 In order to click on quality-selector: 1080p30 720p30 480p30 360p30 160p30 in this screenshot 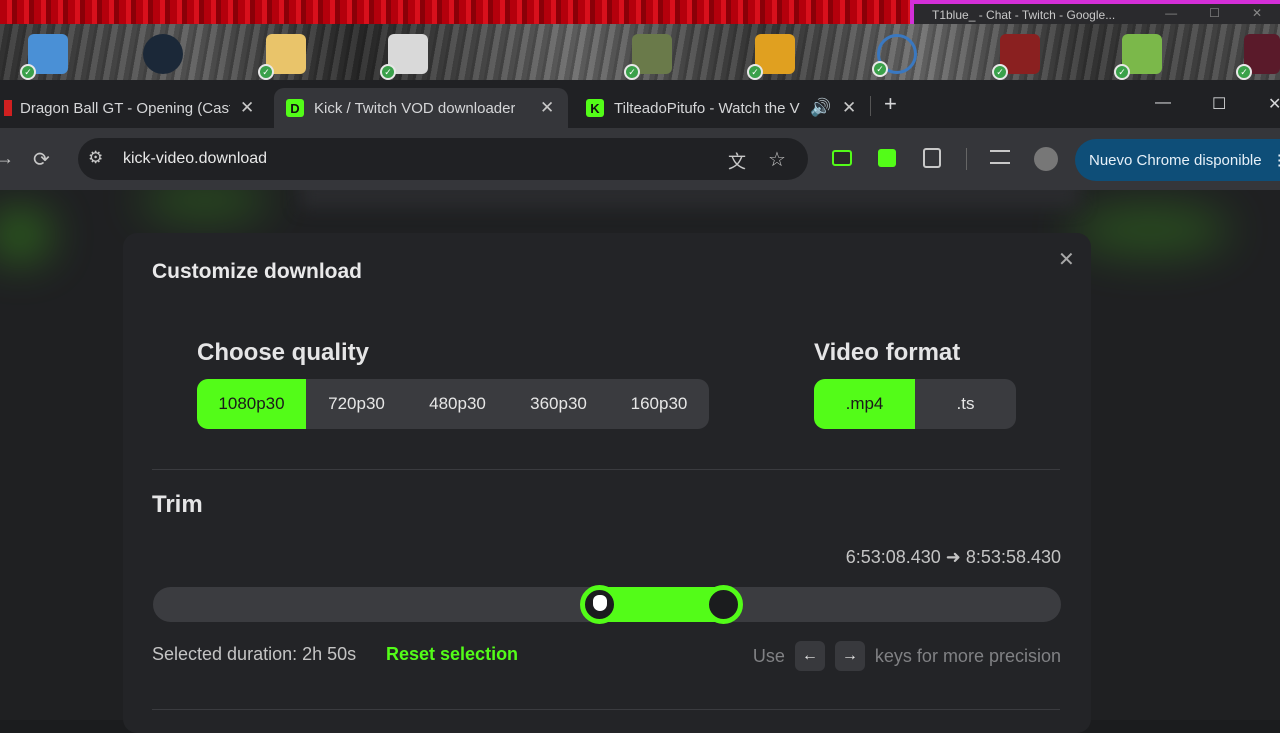, I will do `click(453, 404)`.